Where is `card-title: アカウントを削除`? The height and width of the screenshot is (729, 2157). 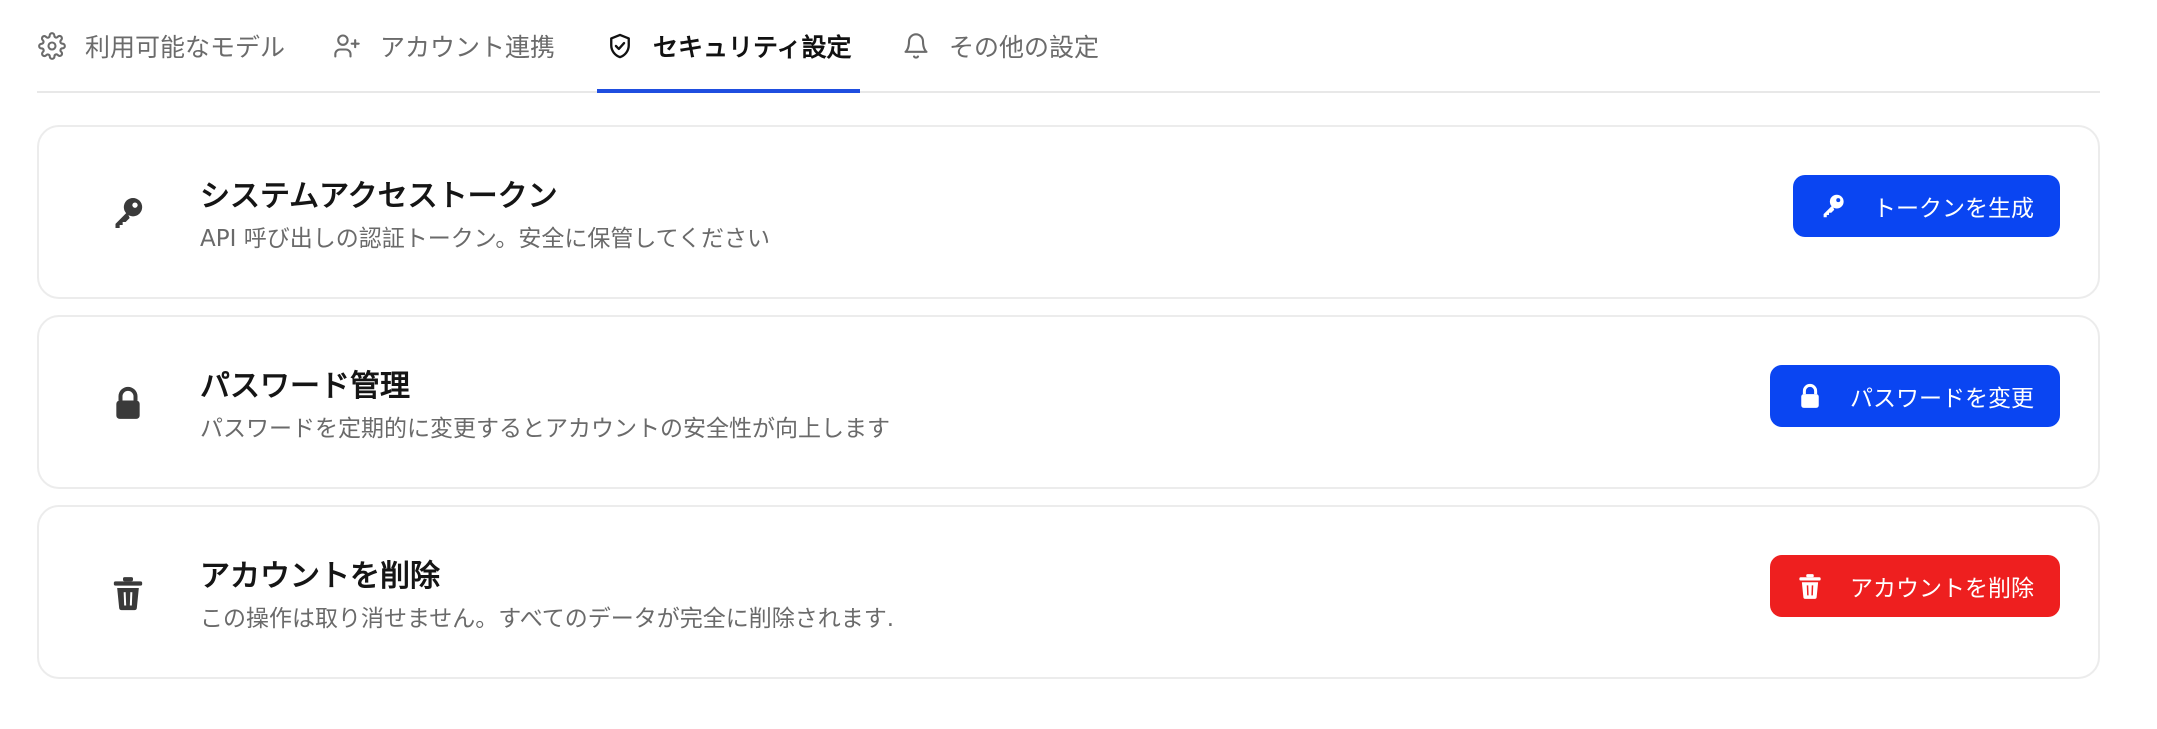
card-title: アカウントを削除 is located at coordinates (320, 576).